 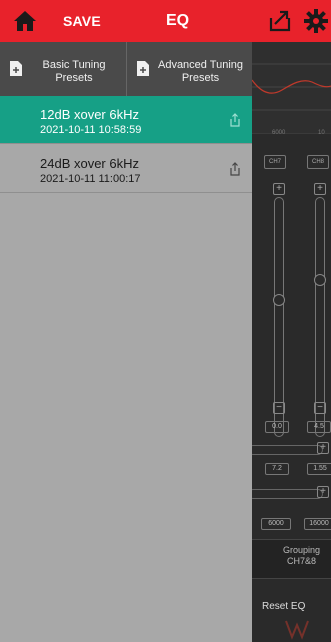 I want to click on tab-basic-tuning-presets: Basic Tuning Presets, so click(x=63, y=69).